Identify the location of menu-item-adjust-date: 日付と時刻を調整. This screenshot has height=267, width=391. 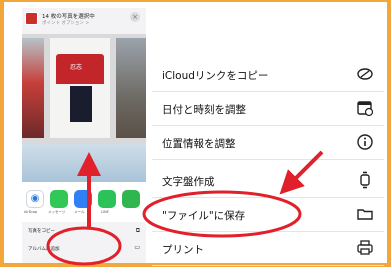
(268, 109).